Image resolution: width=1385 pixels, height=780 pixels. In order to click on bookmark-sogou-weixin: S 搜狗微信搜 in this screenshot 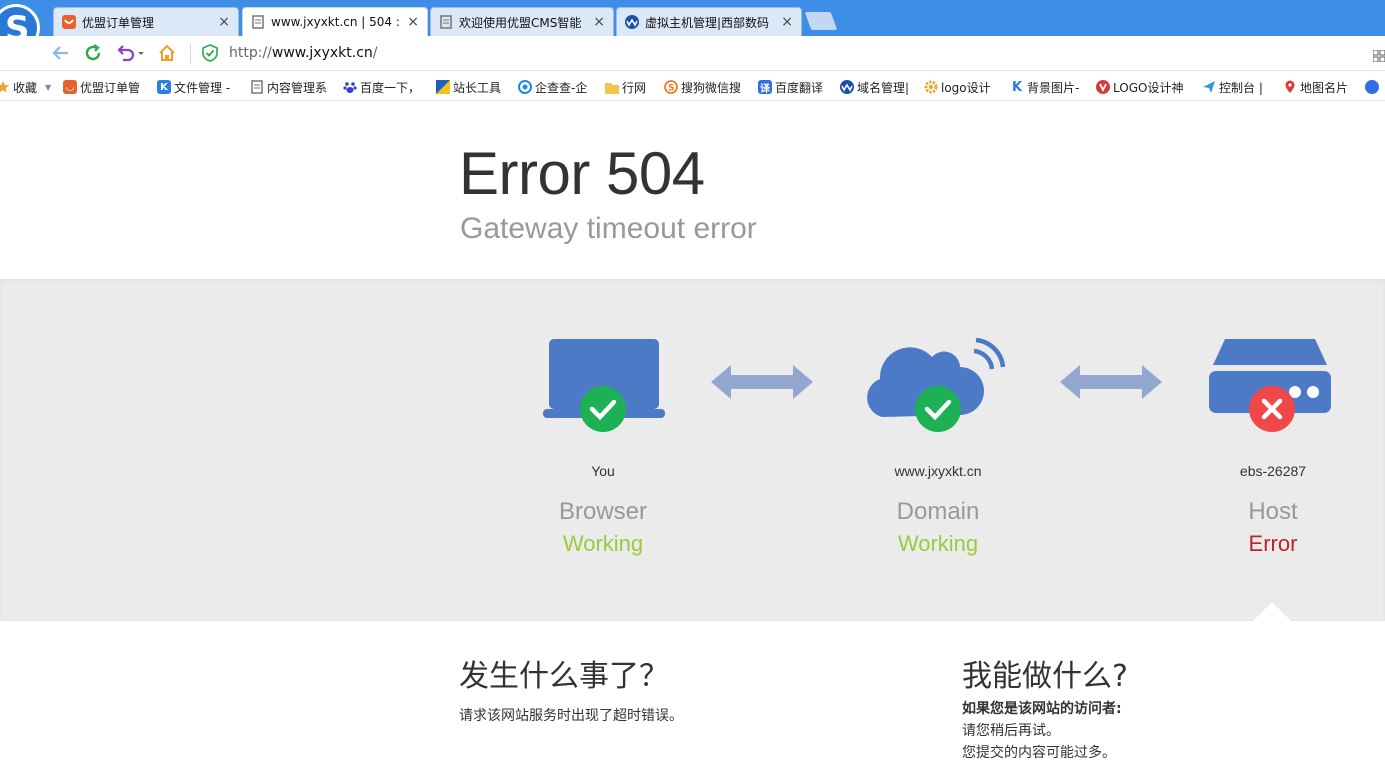, I will do `click(702, 87)`.